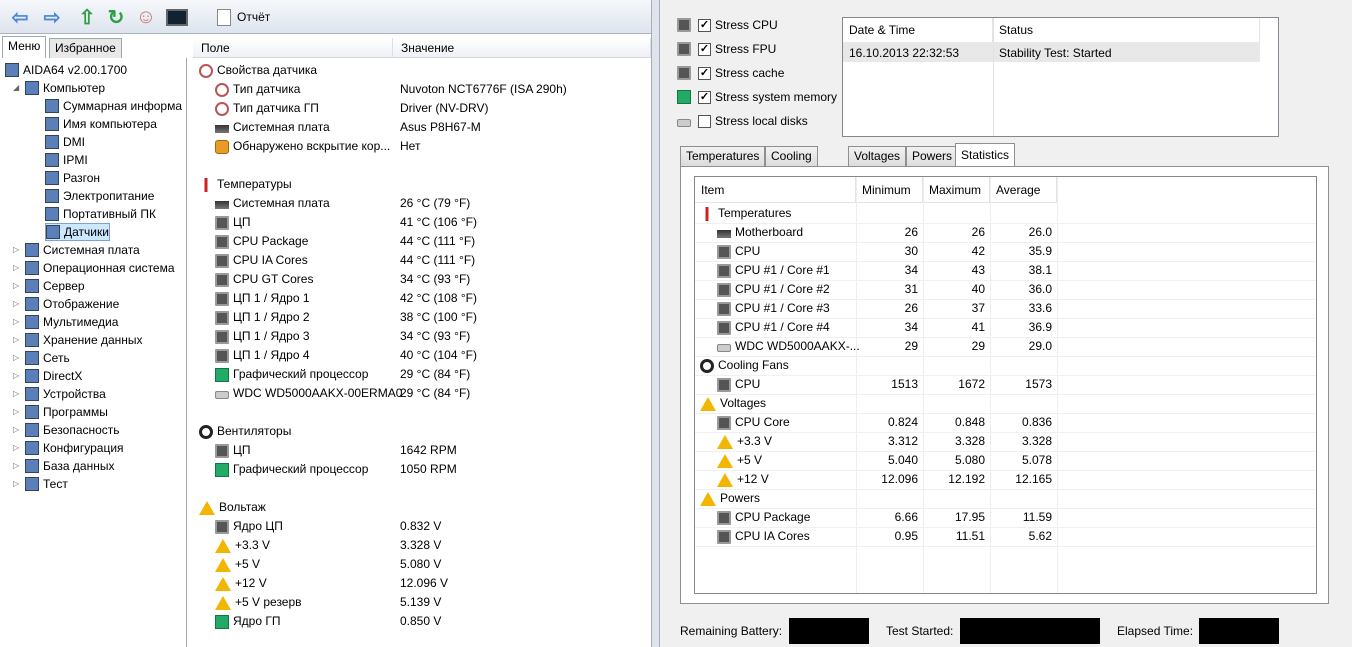 This screenshot has width=1352, height=647. What do you see at coordinates (422, 355) in the screenshot?
I see `list-row: ЦП 1 / Ядро 4 40 °C (104 °F)` at bounding box center [422, 355].